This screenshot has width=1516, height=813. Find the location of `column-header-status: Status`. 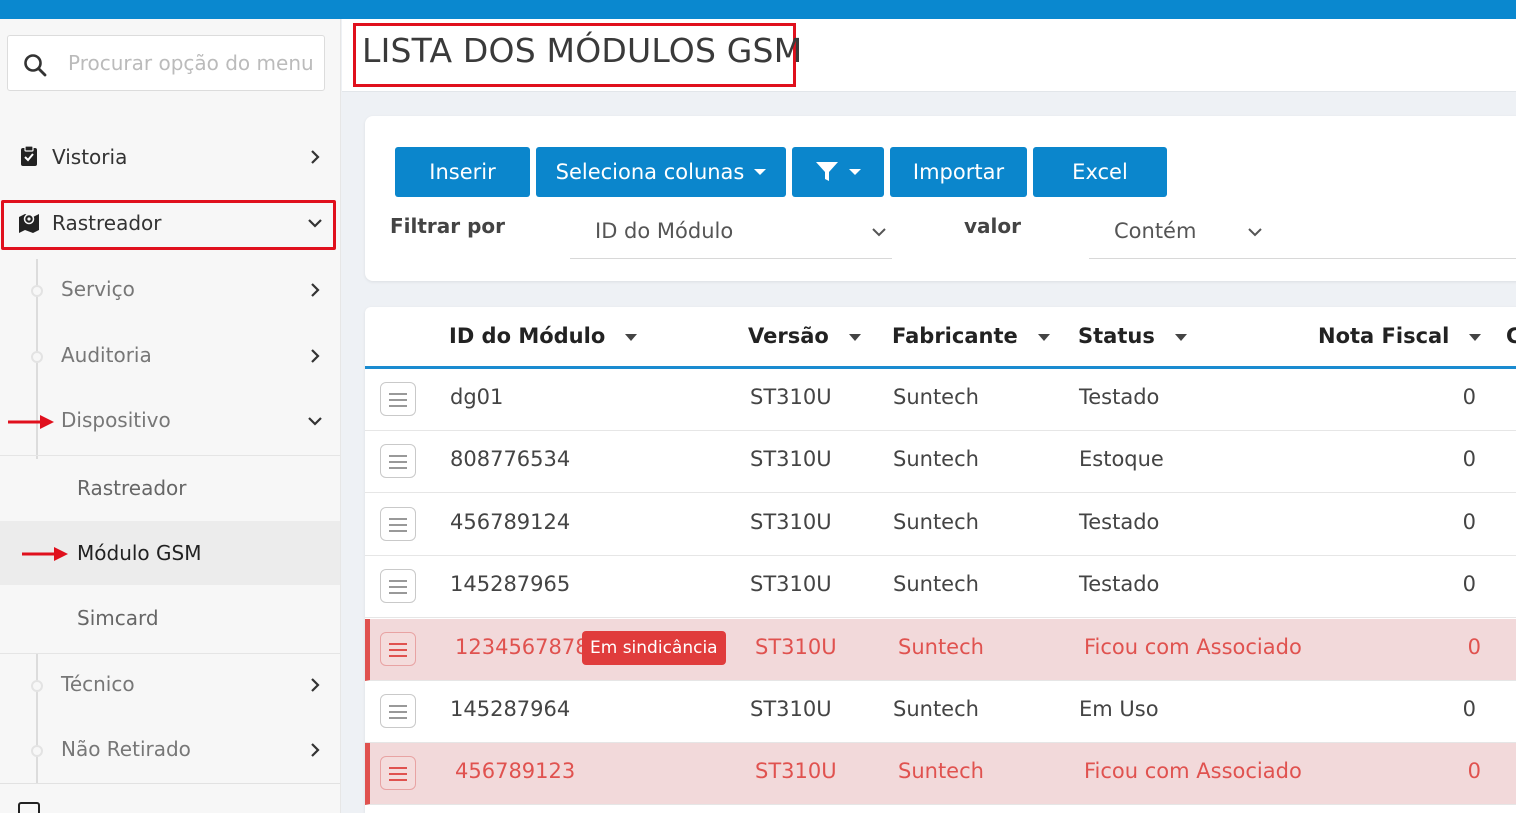

column-header-status: Status is located at coordinates (1132, 336).